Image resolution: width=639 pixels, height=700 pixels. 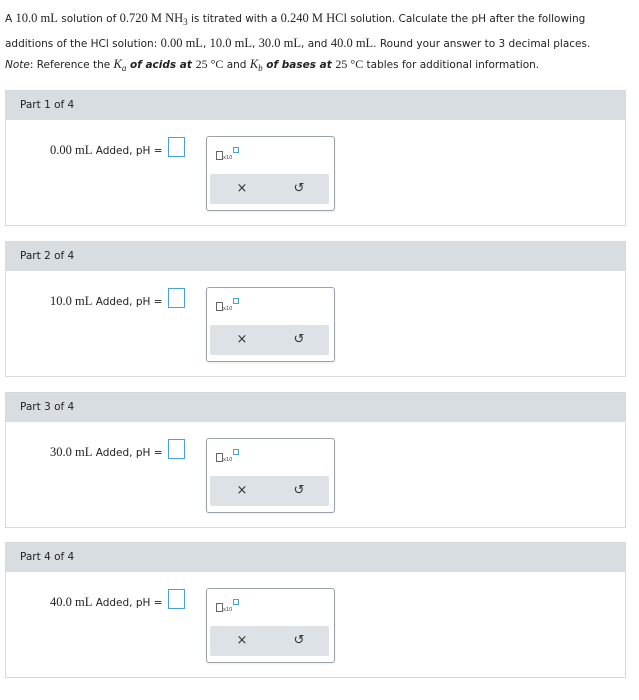 What do you see at coordinates (230, 43) in the screenshot?
I see `problem-v2: 10.0 mL` at bounding box center [230, 43].